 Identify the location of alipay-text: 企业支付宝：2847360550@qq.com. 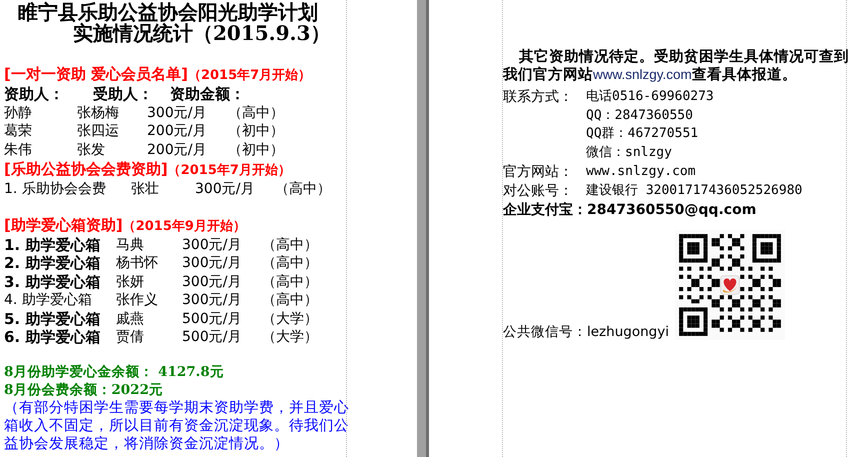
(630, 210).